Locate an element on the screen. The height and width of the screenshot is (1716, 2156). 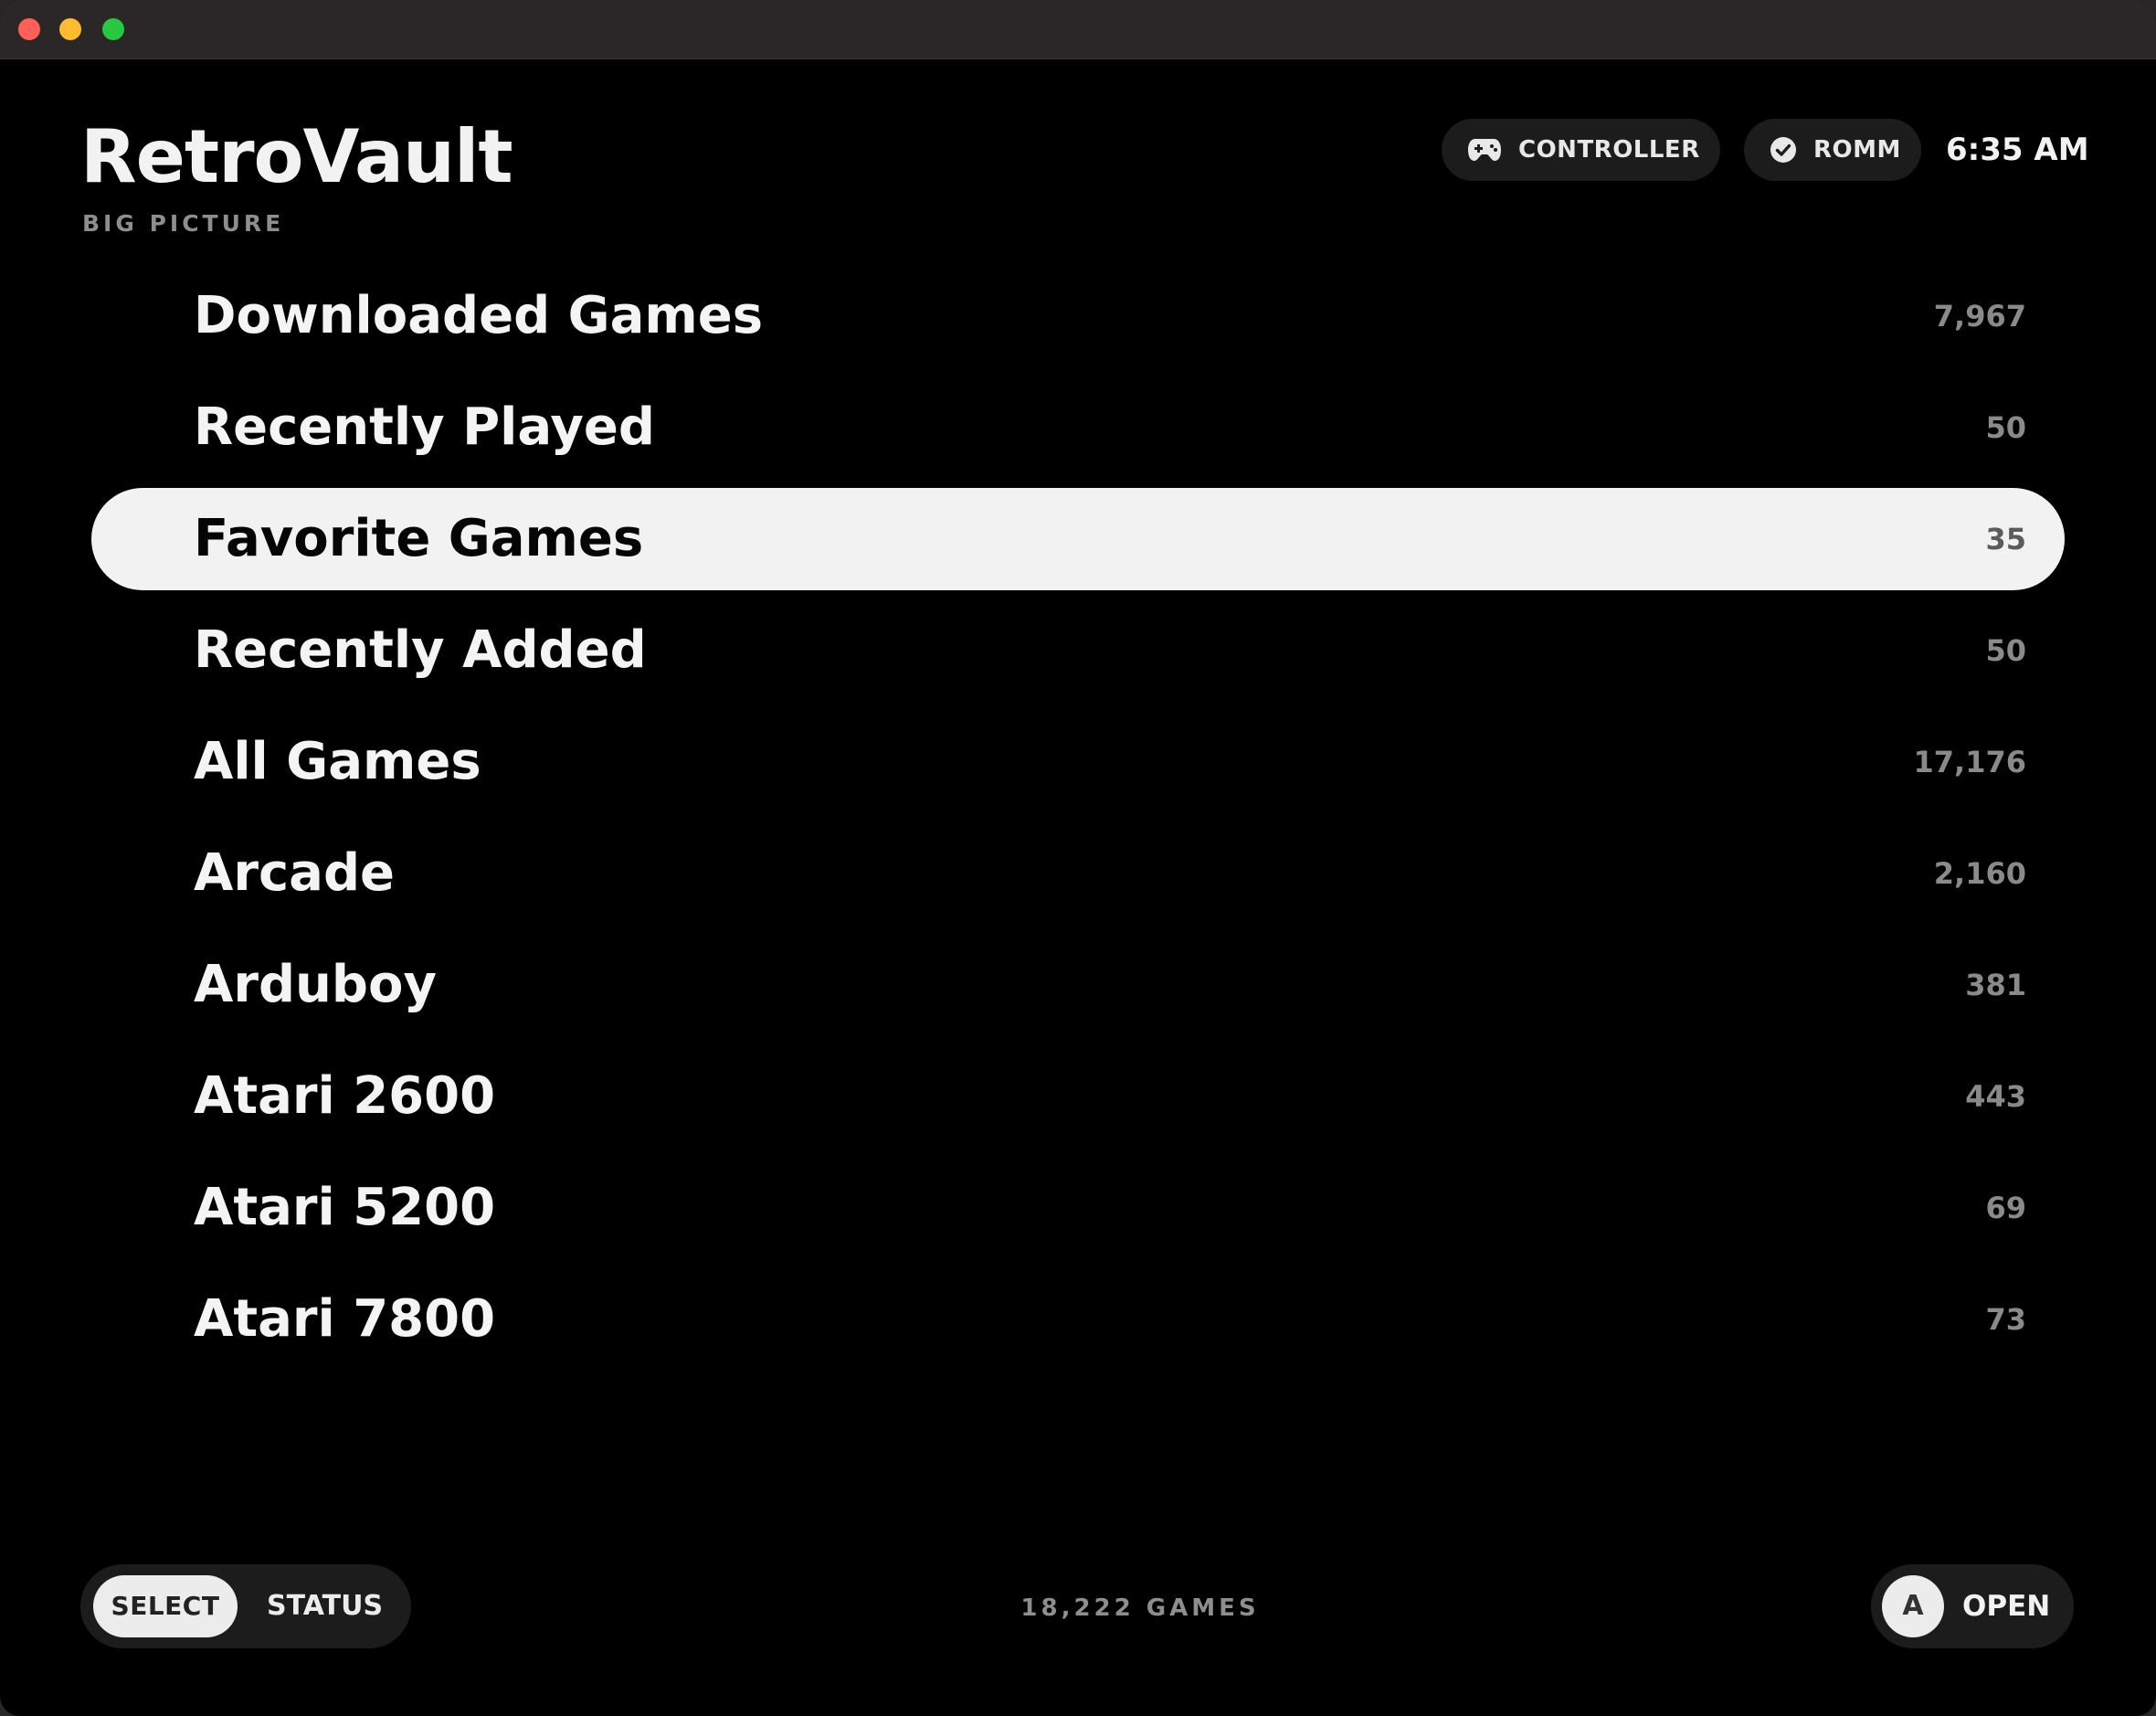
collection-name: Arduboy is located at coordinates (315, 984).